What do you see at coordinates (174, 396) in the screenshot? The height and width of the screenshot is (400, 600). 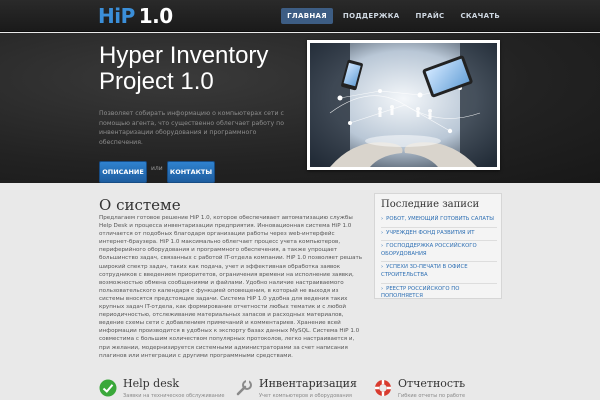 I see `feature-subtitle: Заявки на техническое обслуживание` at bounding box center [174, 396].